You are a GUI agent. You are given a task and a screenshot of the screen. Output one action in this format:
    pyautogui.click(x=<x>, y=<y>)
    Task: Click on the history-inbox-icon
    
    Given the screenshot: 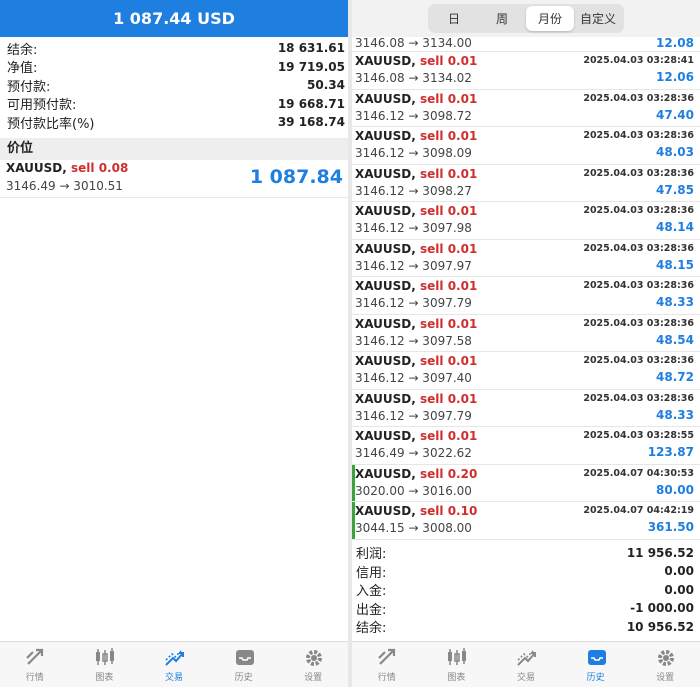 What is the action you would take?
    pyautogui.click(x=244, y=657)
    